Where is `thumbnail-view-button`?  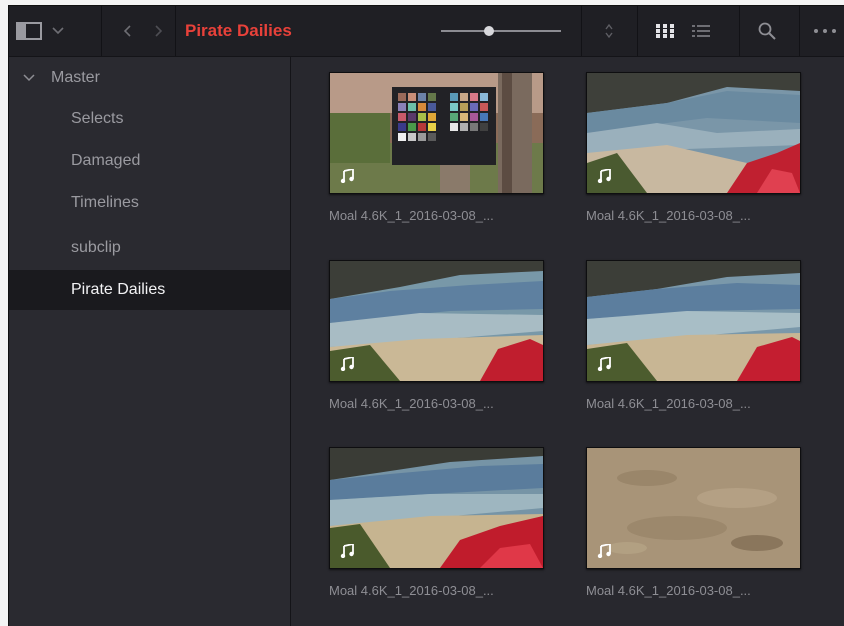
thumbnail-view-button is located at coordinates (665, 31).